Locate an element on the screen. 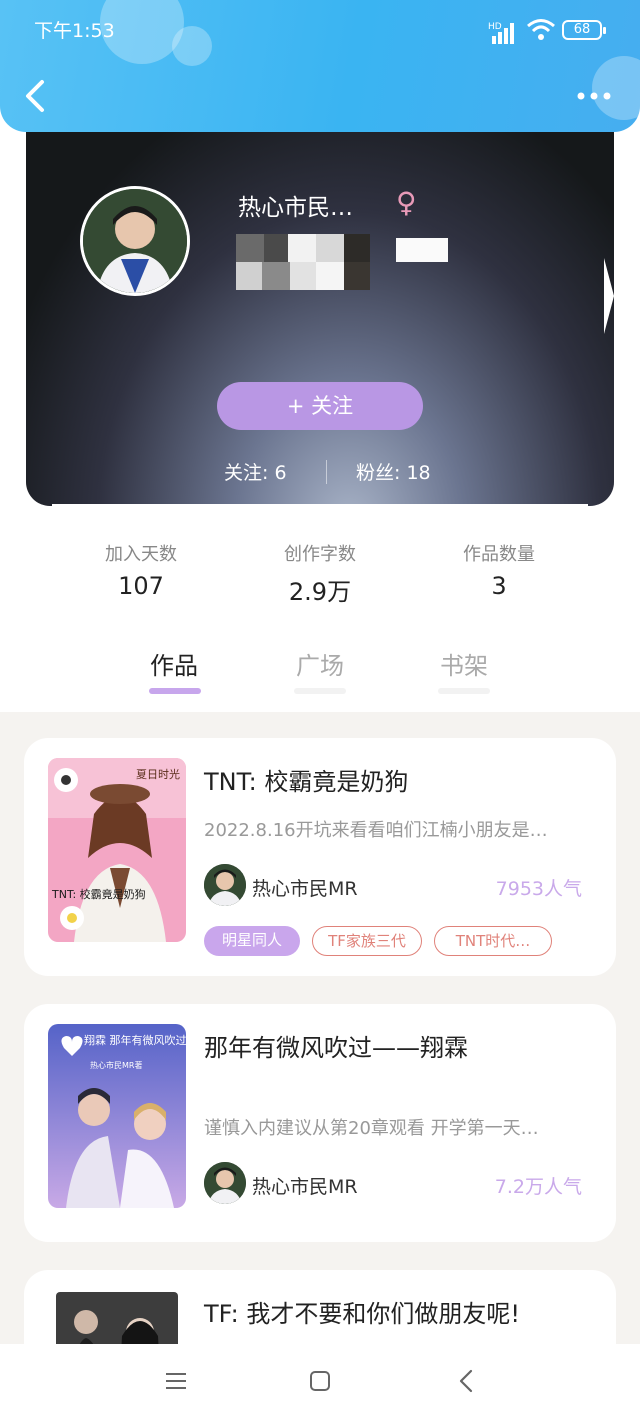 Image resolution: width=640 pixels, height=1422 pixels. stat-label: 作品数量 is located at coordinates (499, 554).